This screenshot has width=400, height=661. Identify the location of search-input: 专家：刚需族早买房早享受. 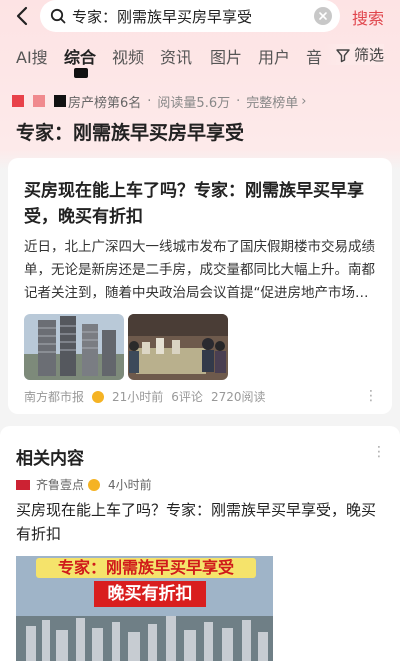
(190, 16).